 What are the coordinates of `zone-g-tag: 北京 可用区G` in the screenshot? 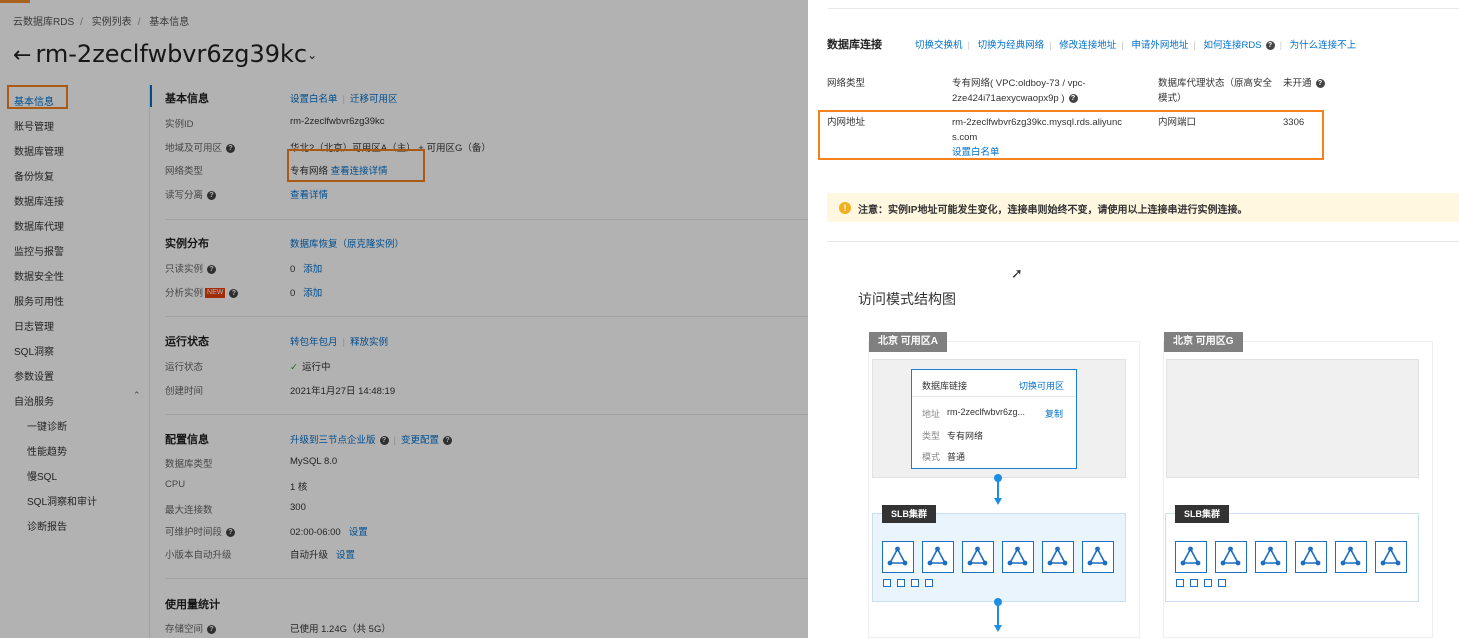 It's located at (1203, 342).